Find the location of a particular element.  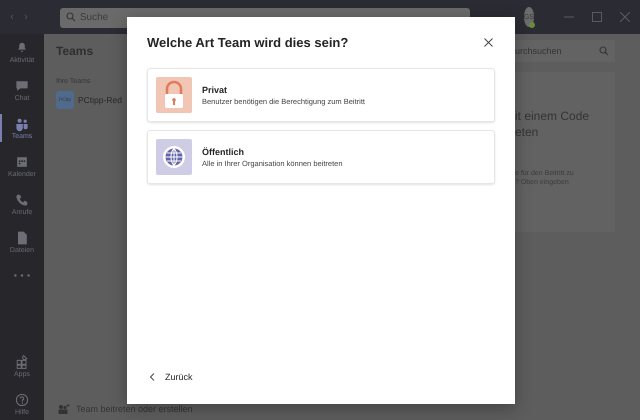

dialog-title: Welche Art Team wird dies sein? is located at coordinates (247, 42).